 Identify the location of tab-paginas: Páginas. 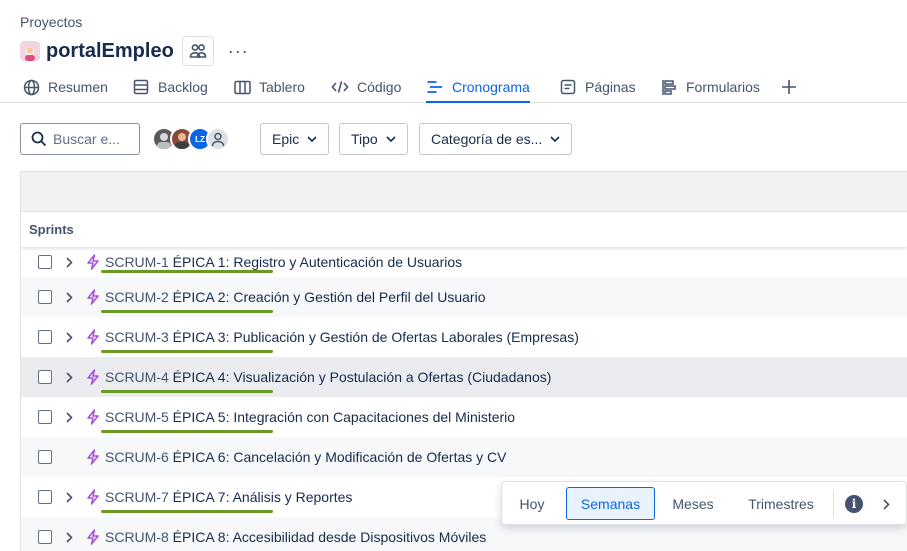
(597, 87).